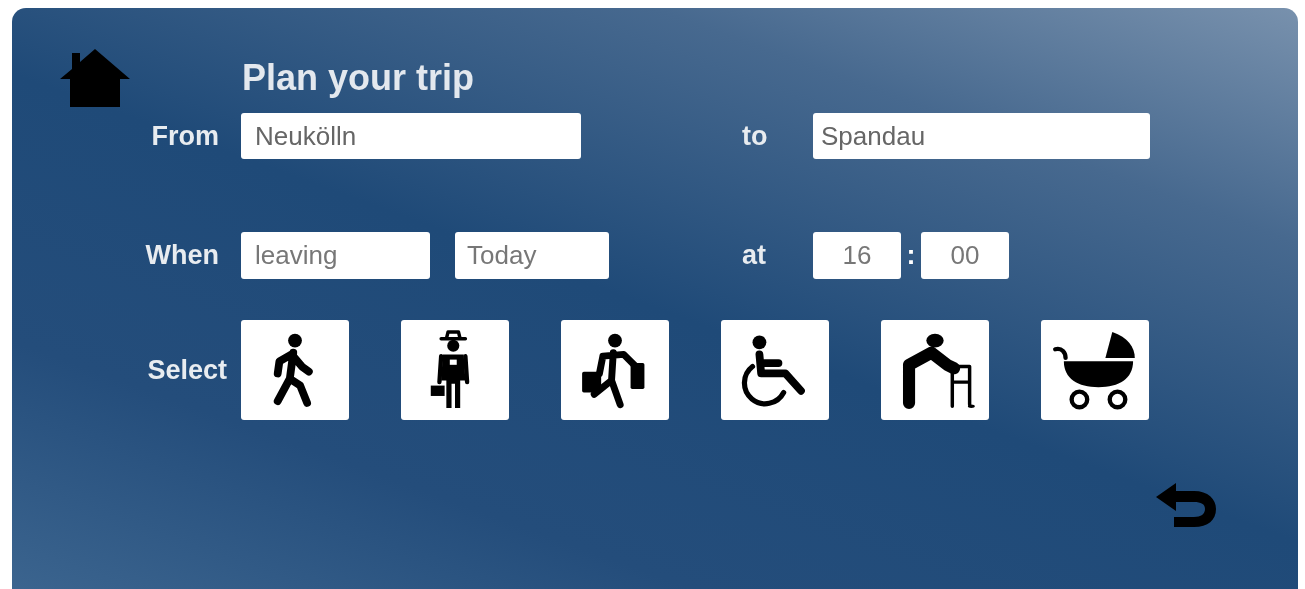  Describe the element at coordinates (965, 255) in the screenshot. I see `minute-field: 00` at that location.